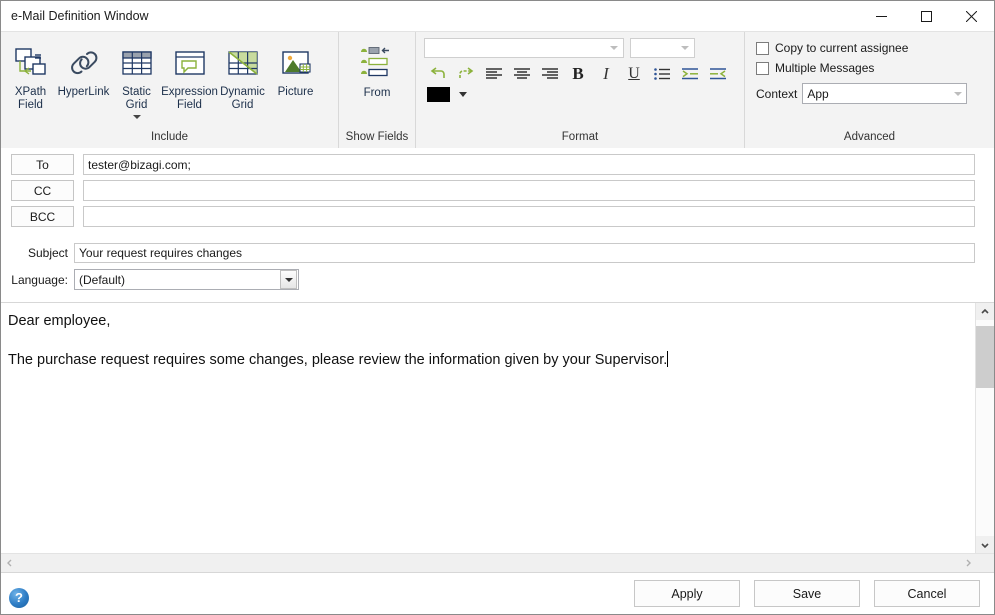  What do you see at coordinates (497, 16) in the screenshot?
I see `title-bar: e-Mail Definition Window` at bounding box center [497, 16].